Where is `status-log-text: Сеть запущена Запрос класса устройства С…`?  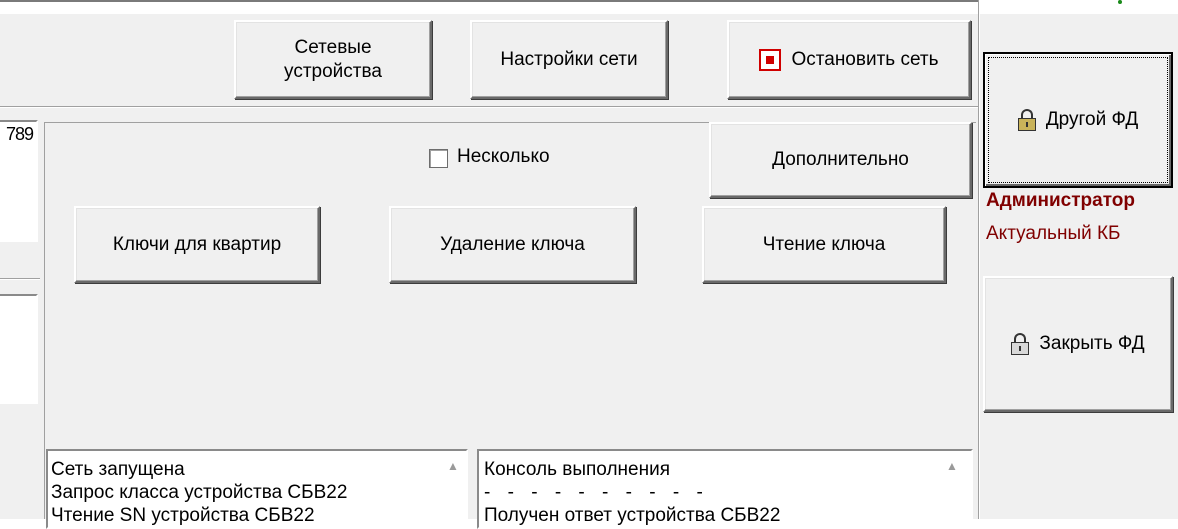
status-log-text: Сеть запущена Запрос класса устройства С… is located at coordinates (199, 492).